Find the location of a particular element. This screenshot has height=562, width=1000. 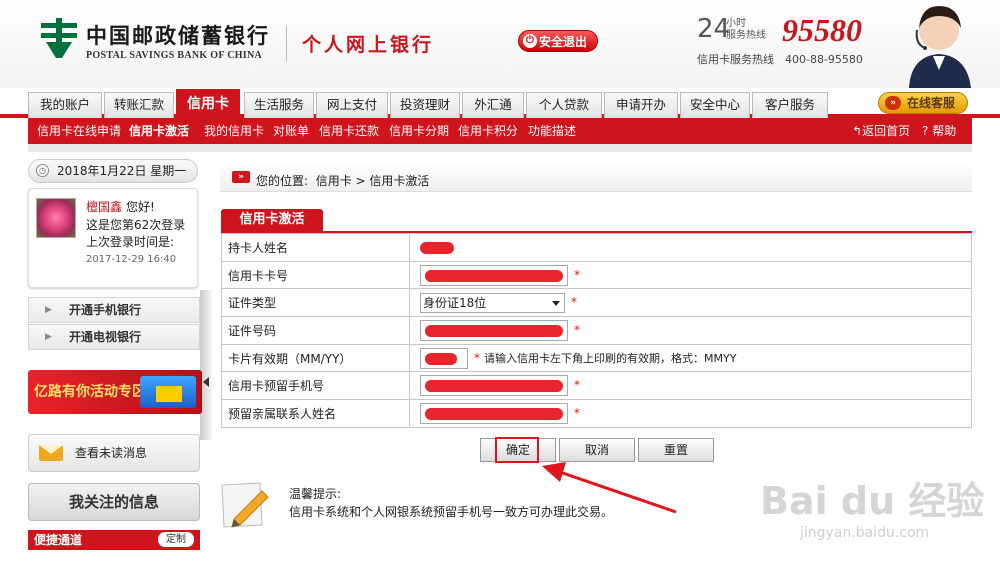

confirm-highlight-box is located at coordinates (517, 450).